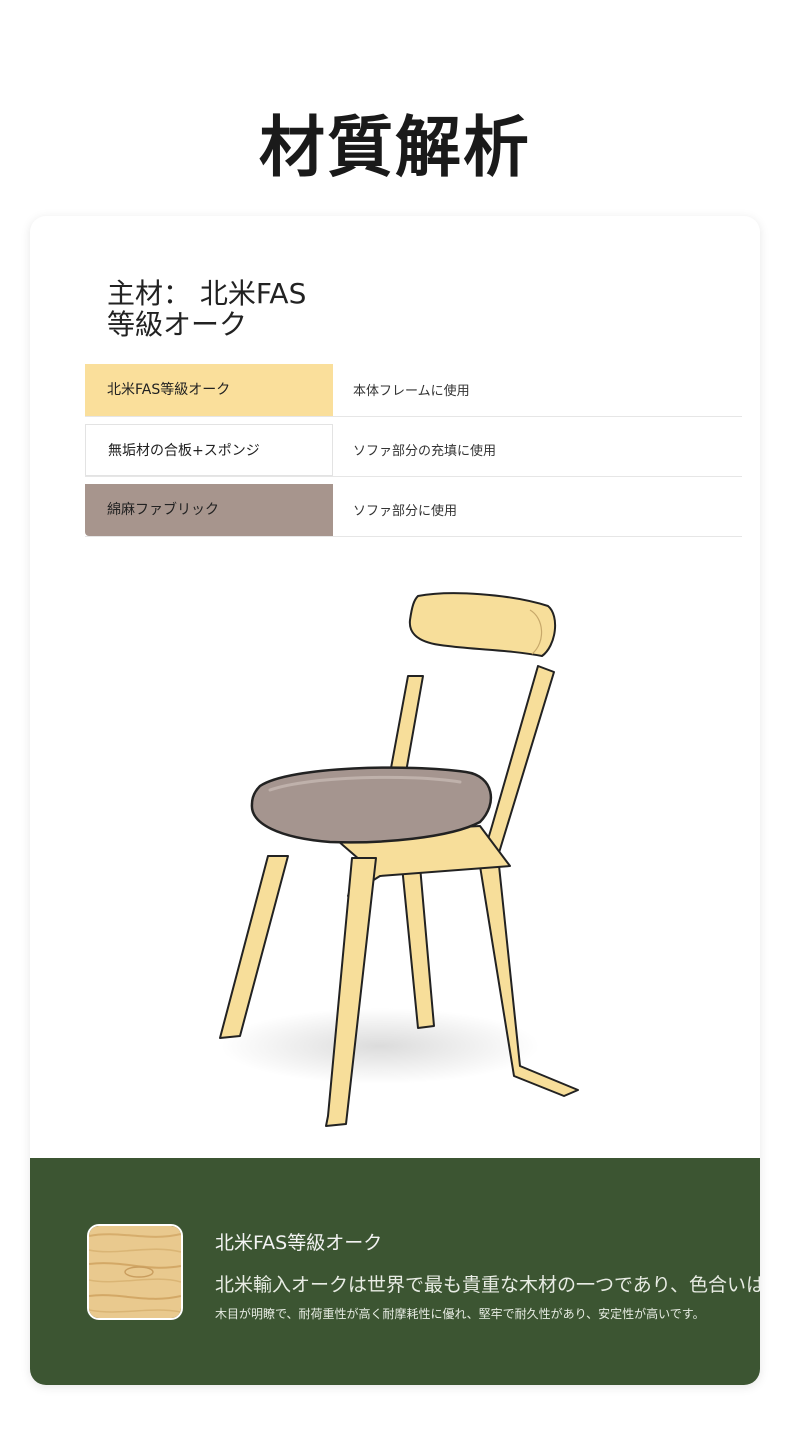 This screenshot has width=790, height=1430. Describe the element at coordinates (135, 1272) in the screenshot. I see `oak-wood-swatch` at that location.